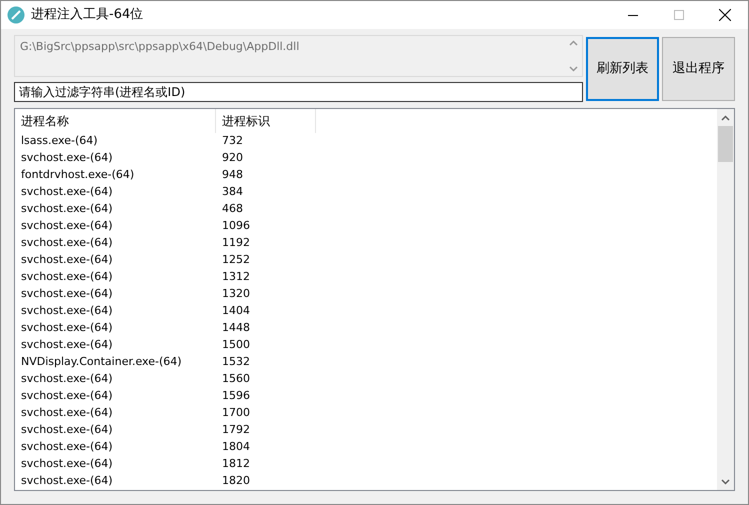 This screenshot has height=505, width=749. I want to click on table-cell-text: 1812, so click(236, 464).